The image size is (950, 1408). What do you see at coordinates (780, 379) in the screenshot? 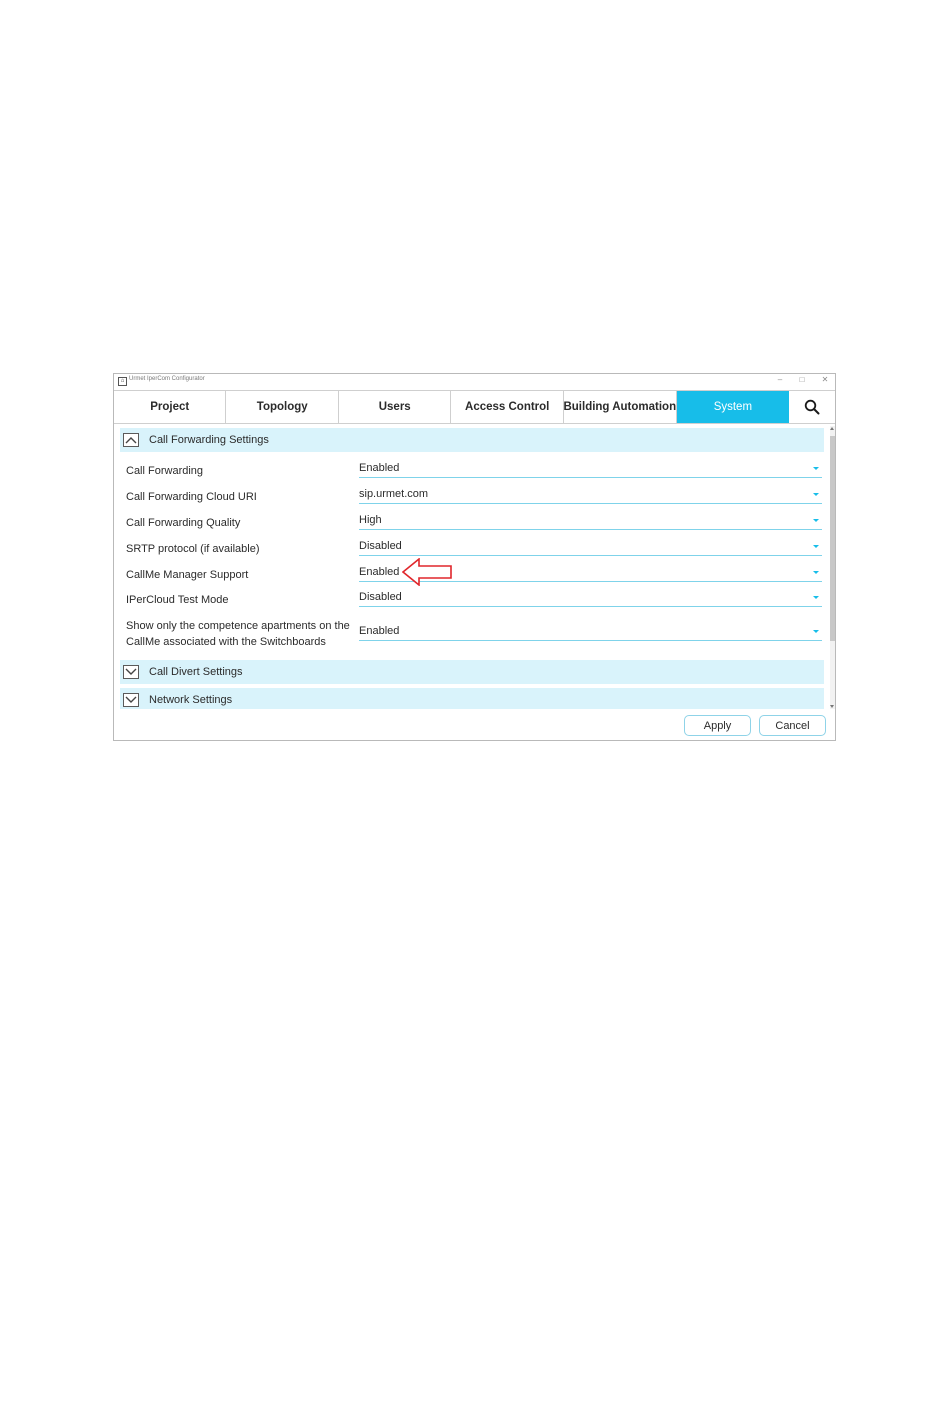
I see `minimize-button: –` at bounding box center [780, 379].